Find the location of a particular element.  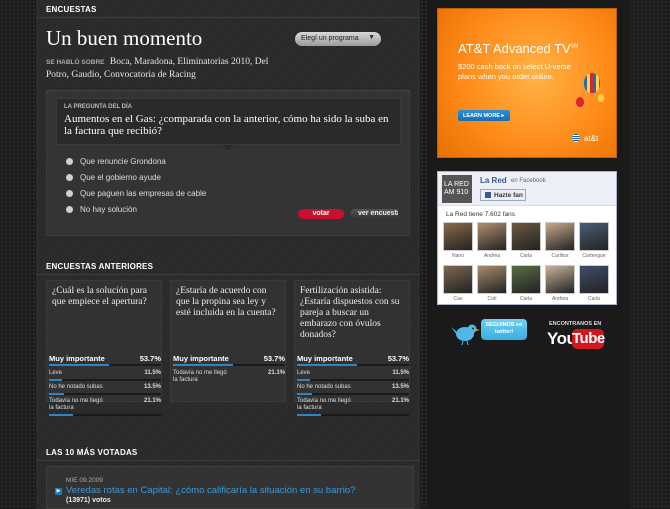

youtube-logo-tube: Tube is located at coordinates (588, 339).